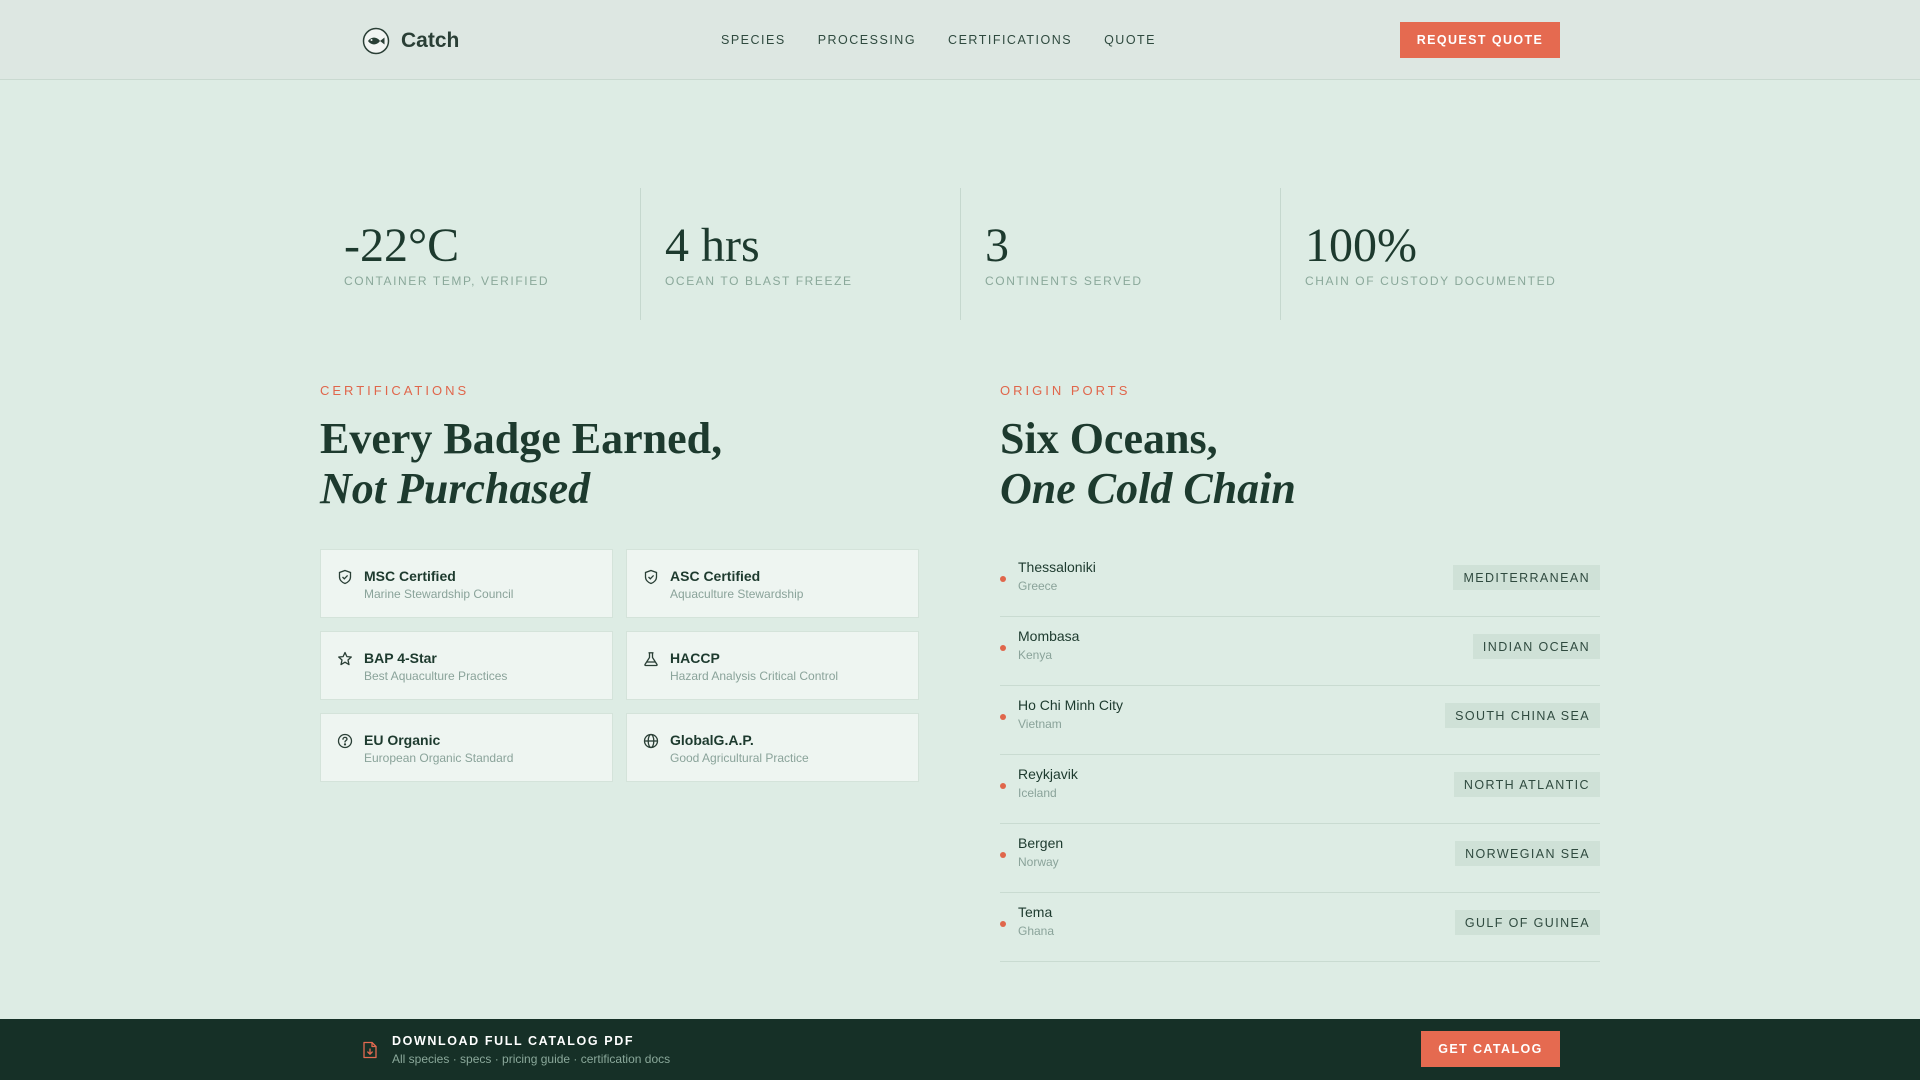 The height and width of the screenshot is (1080, 1920). Describe the element at coordinates (1300, 582) in the screenshot. I see `list-item: Thessaloniki Greece MEDITERRANEAN` at that location.